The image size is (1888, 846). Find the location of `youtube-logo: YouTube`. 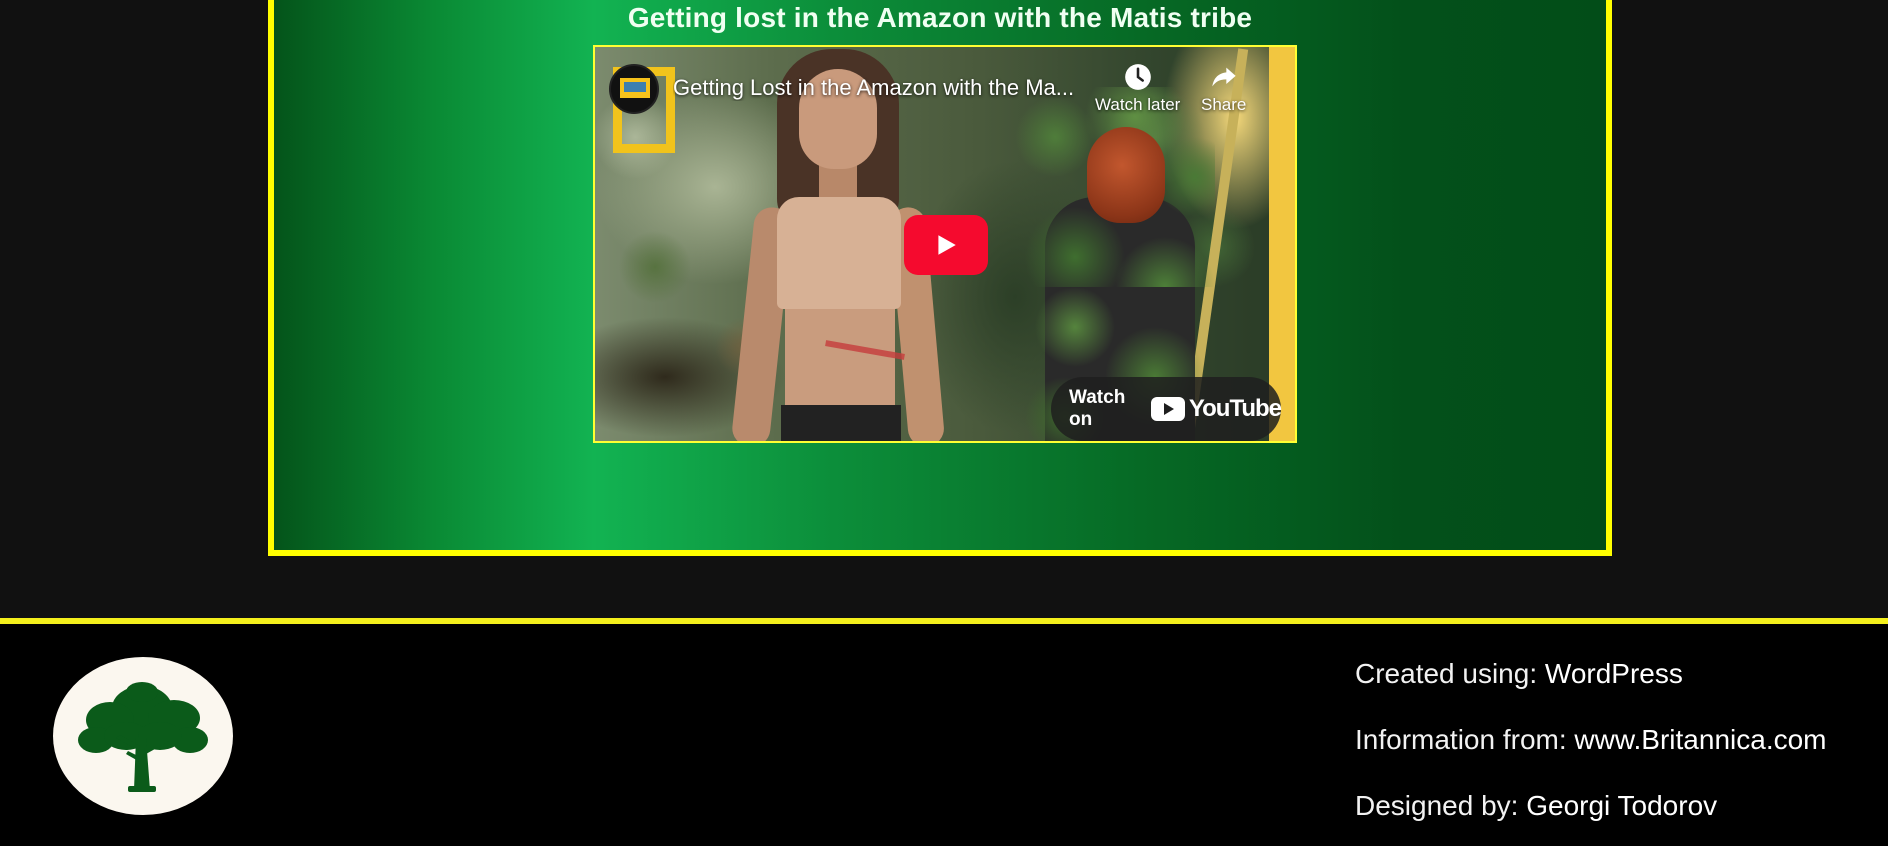

youtube-logo: YouTube is located at coordinates (1216, 409).